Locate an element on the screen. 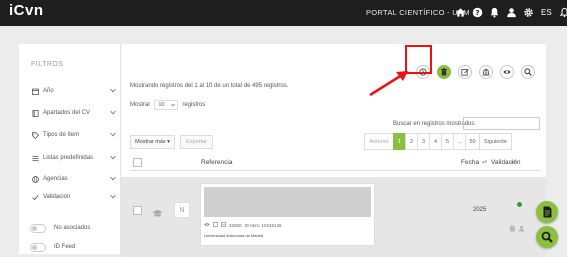  filter-predefined-lists: Listas predefinidas is located at coordinates (74, 158).